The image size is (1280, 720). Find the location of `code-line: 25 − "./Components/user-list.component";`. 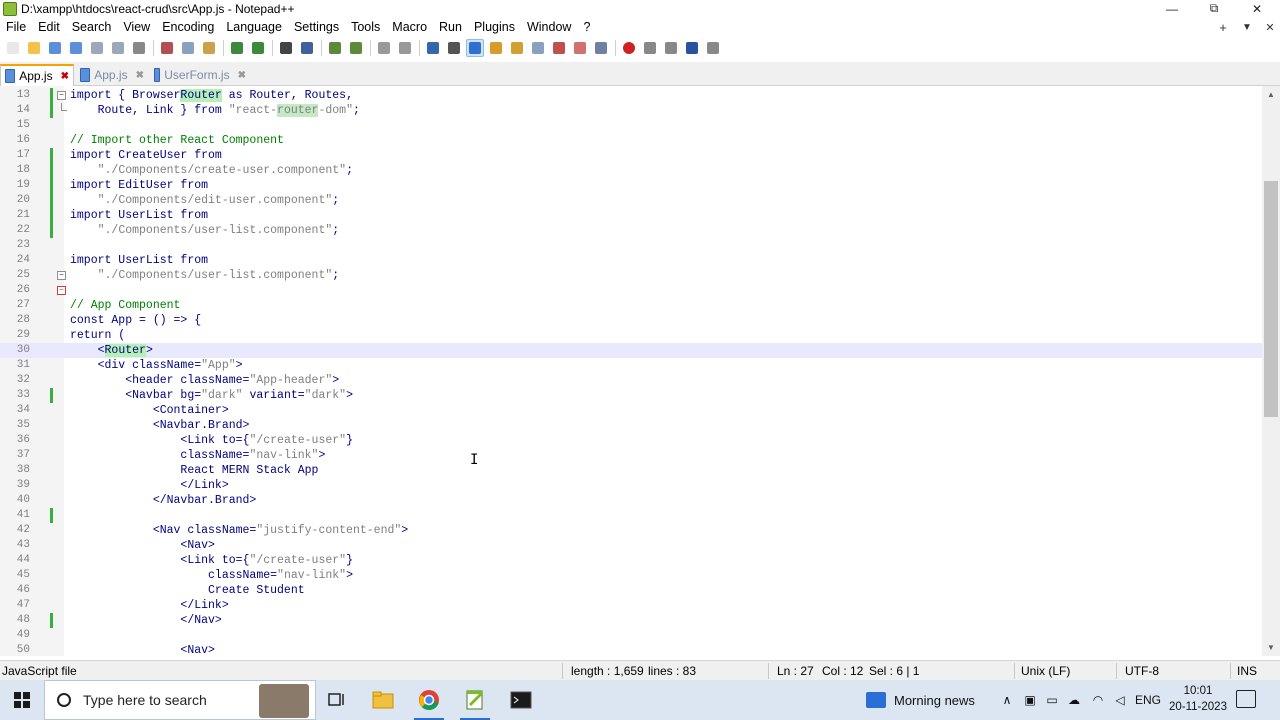

code-line: 25 − "./Components/user-list.component"; is located at coordinates (631, 275).